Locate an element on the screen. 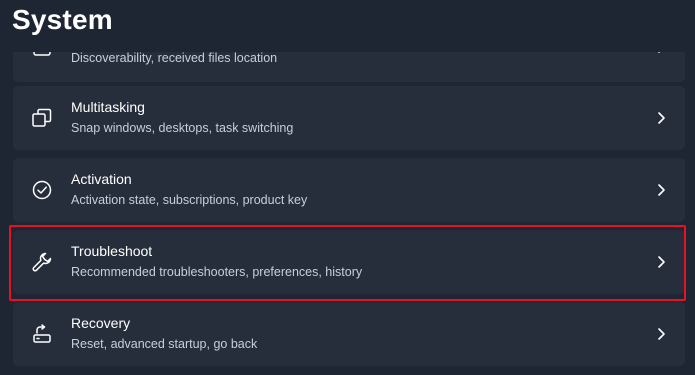 The width and height of the screenshot is (695, 375). settings-item-title: Recovery is located at coordinates (101, 323).